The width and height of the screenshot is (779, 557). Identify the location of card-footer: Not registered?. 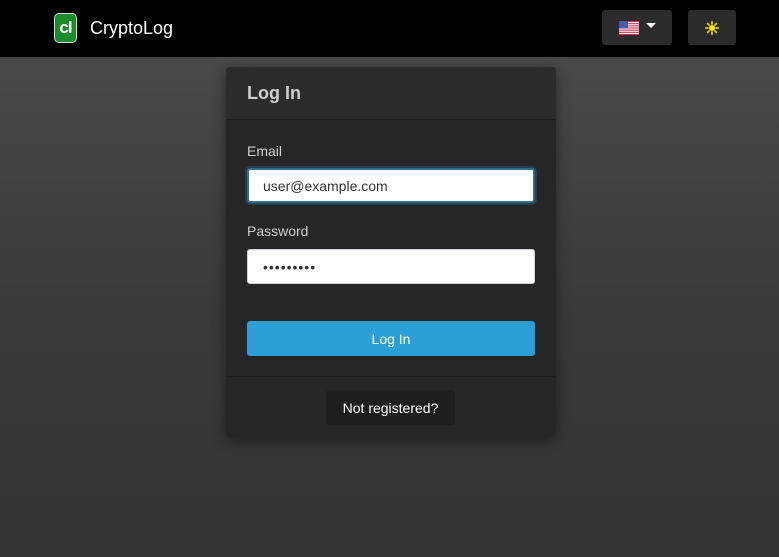
(391, 406).